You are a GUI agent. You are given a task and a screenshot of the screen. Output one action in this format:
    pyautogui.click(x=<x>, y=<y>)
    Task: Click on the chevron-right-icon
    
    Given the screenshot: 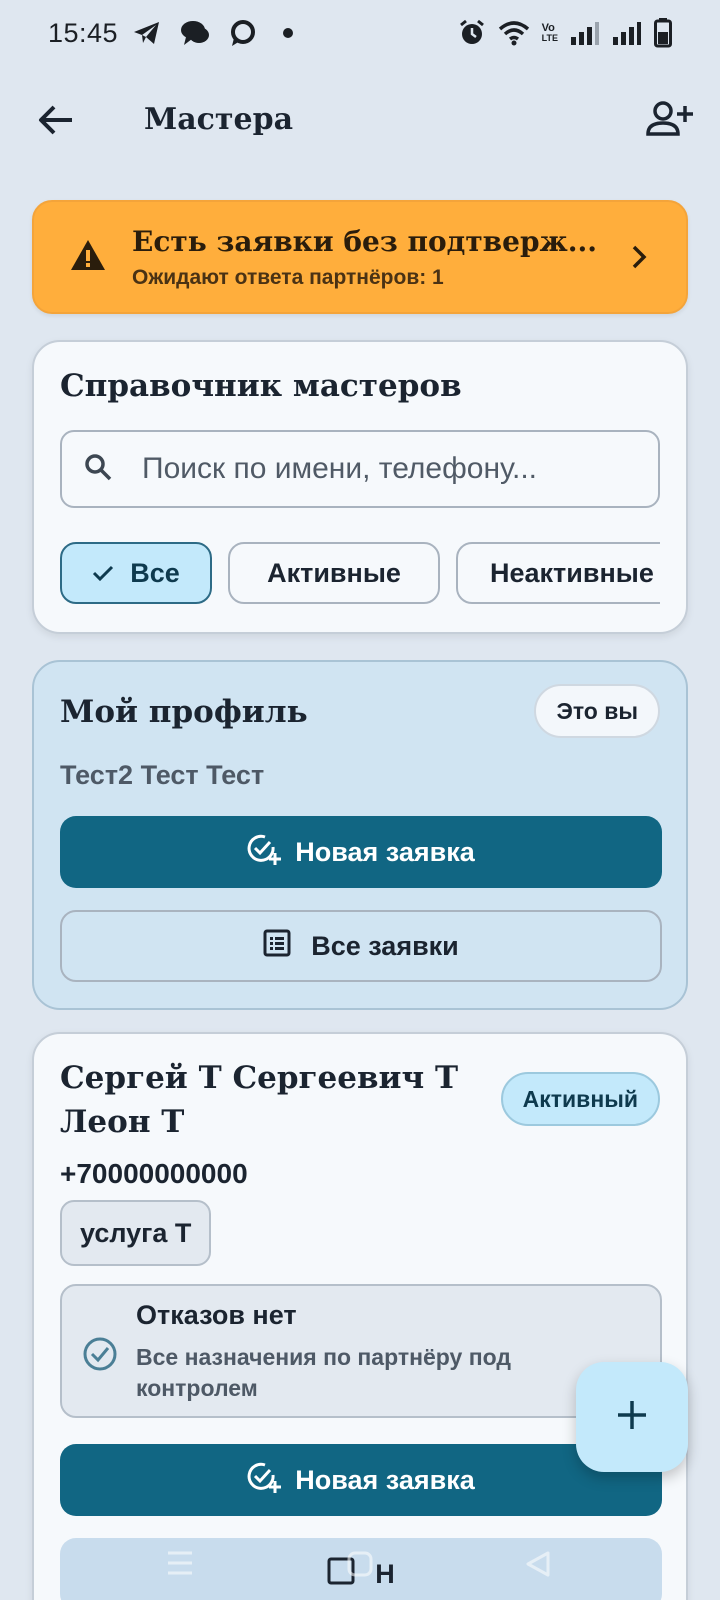 What is the action you would take?
    pyautogui.click(x=639, y=257)
    